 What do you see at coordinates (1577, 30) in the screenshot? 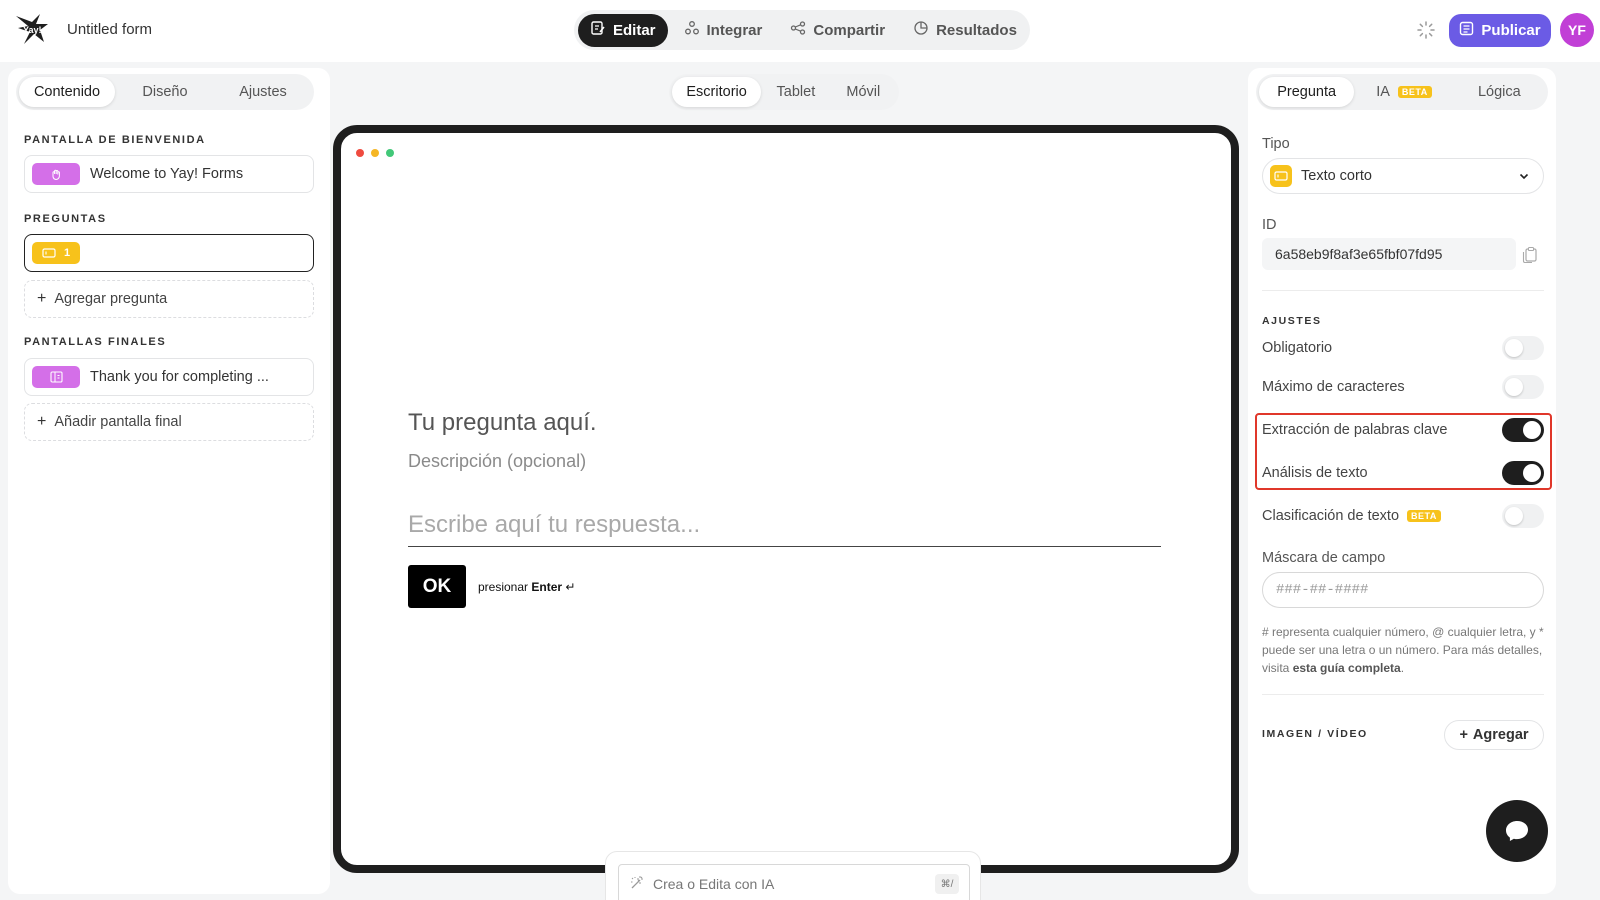
I see `avatar: YF` at bounding box center [1577, 30].